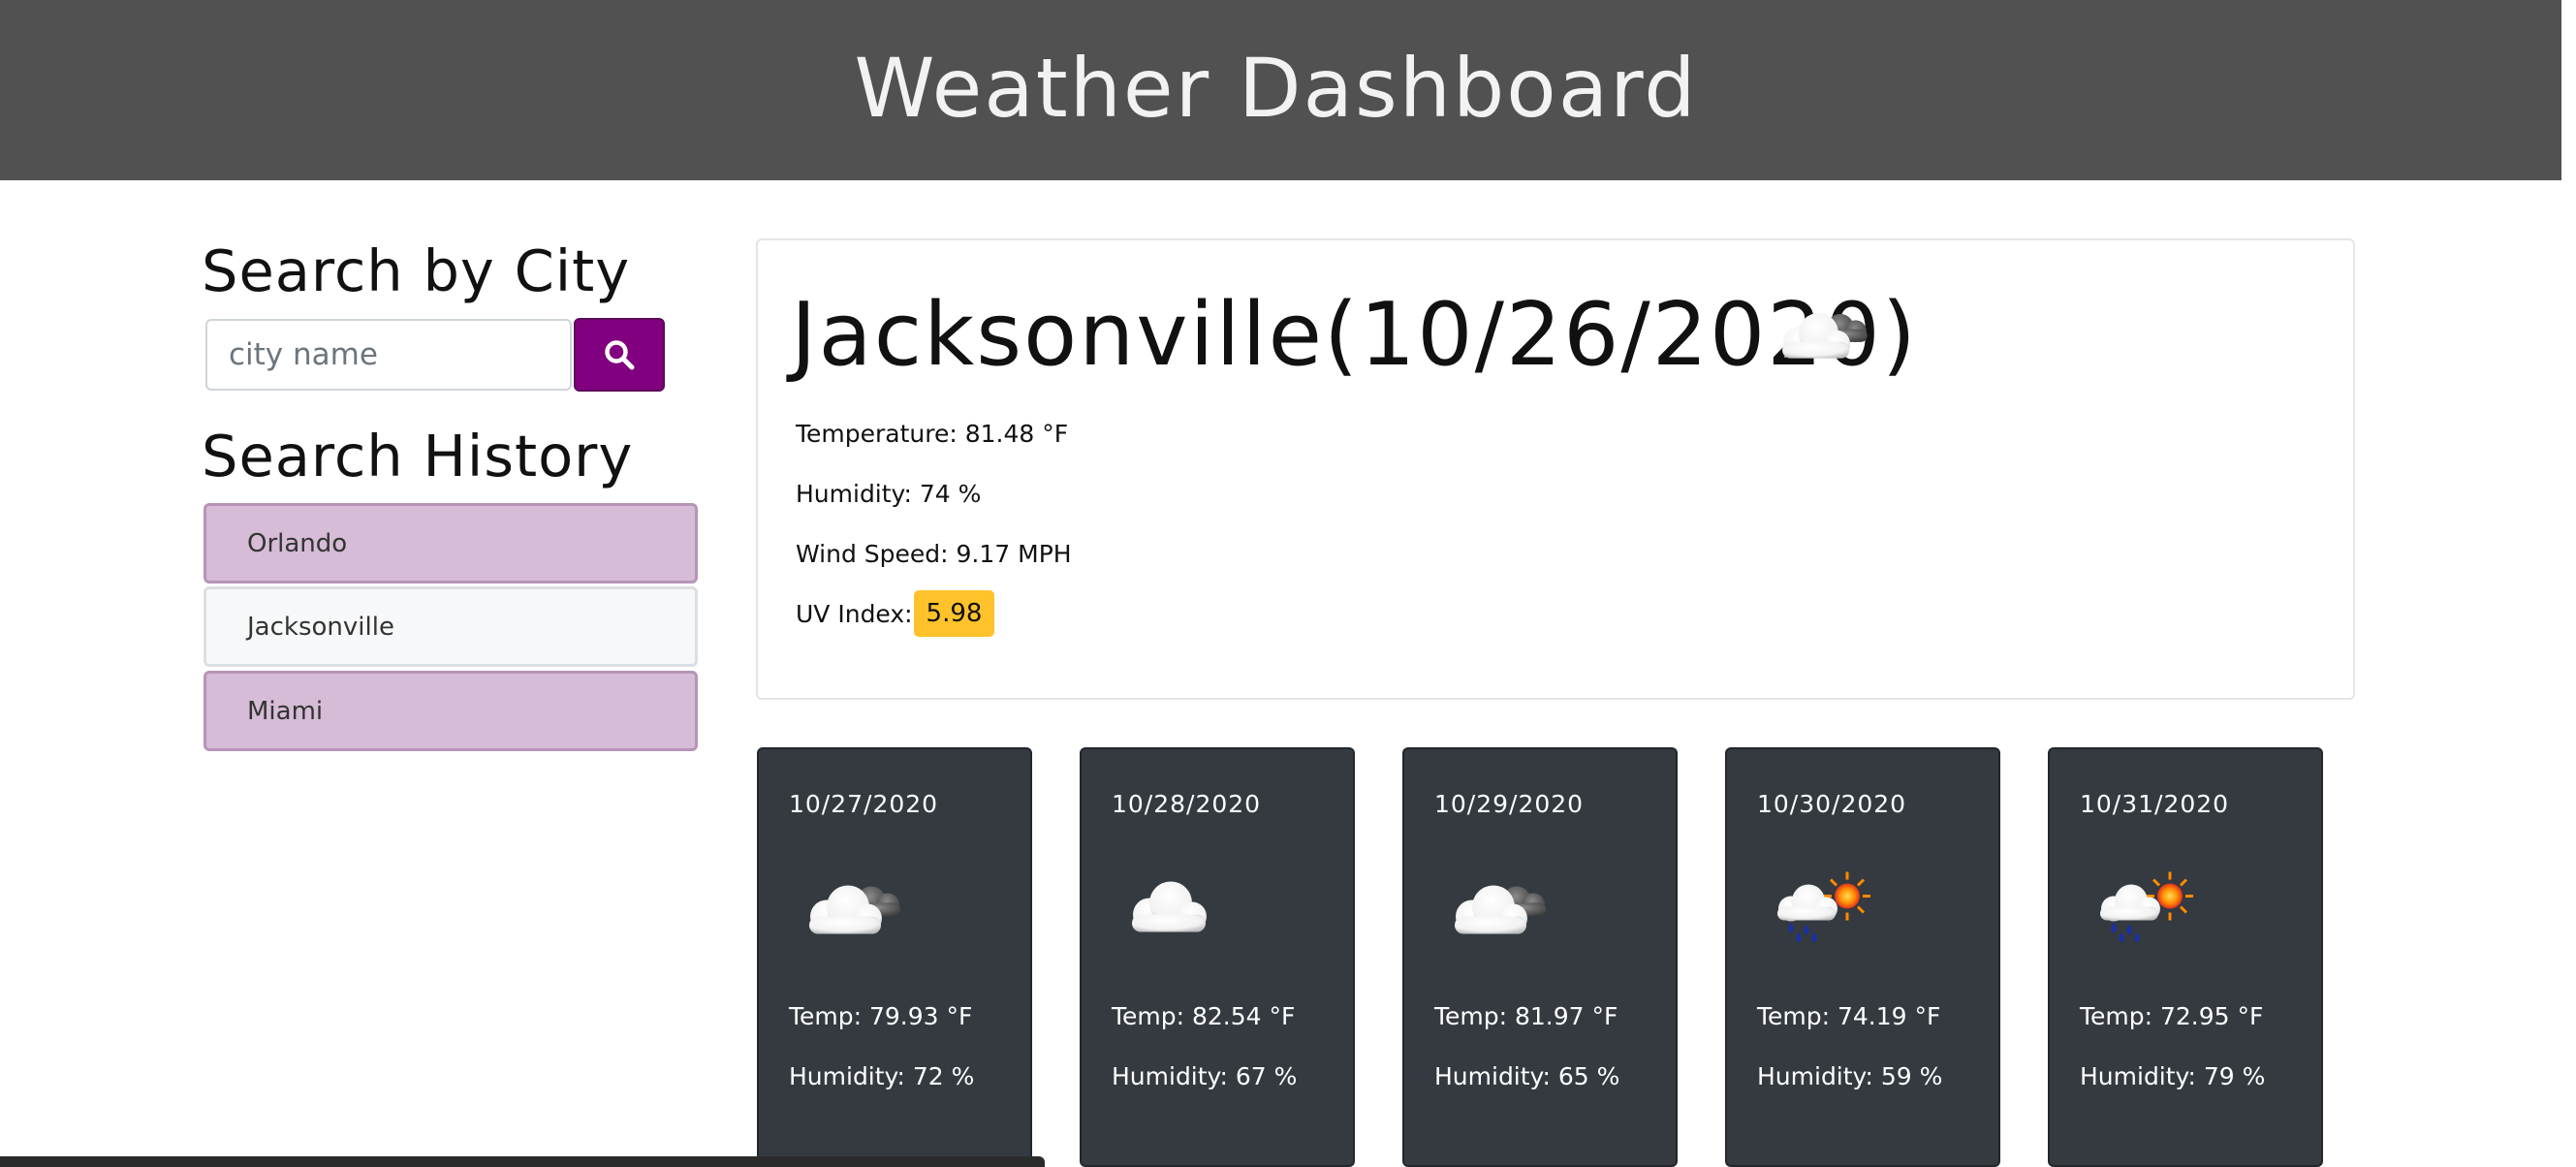 The height and width of the screenshot is (1167, 2576). What do you see at coordinates (1540, 957) in the screenshot?
I see `forecast-card: 10/29/2020 Temp: 81.97 °F Humidity: 65 %` at bounding box center [1540, 957].